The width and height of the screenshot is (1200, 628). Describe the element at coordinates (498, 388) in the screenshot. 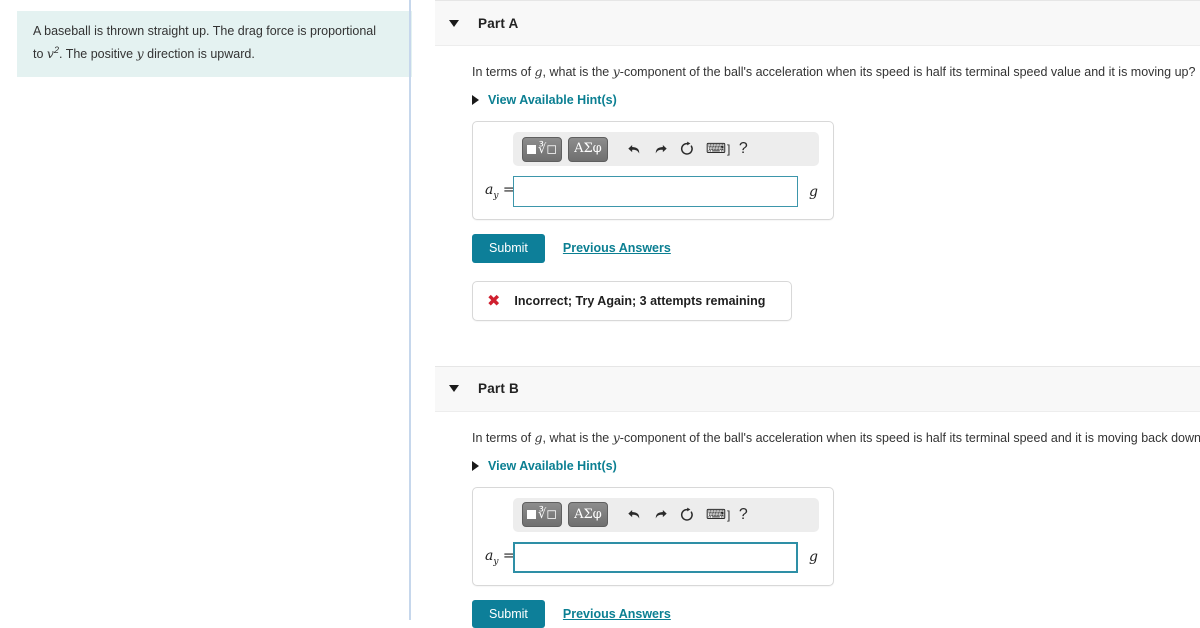

I see `part-b-title: Part B` at that location.